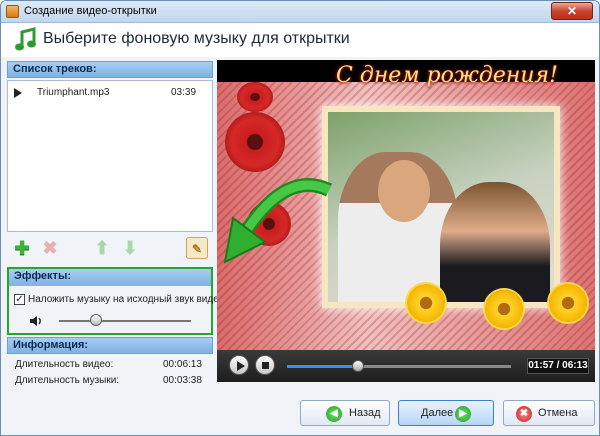 This screenshot has height=436, width=600. What do you see at coordinates (278, 221) in the screenshot?
I see `green-arrow-icon` at bounding box center [278, 221].